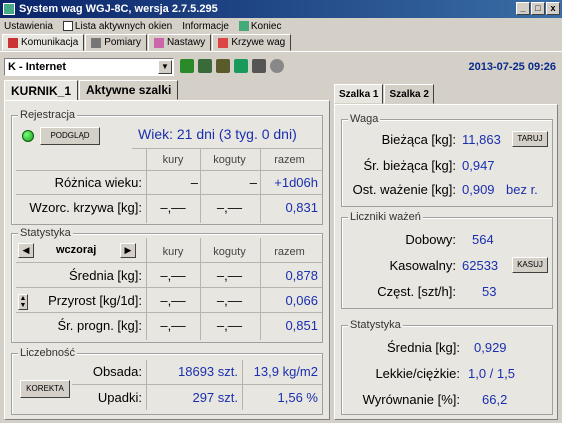 This screenshot has width=562, height=423. I want to click on frequency: 53, so click(489, 291).